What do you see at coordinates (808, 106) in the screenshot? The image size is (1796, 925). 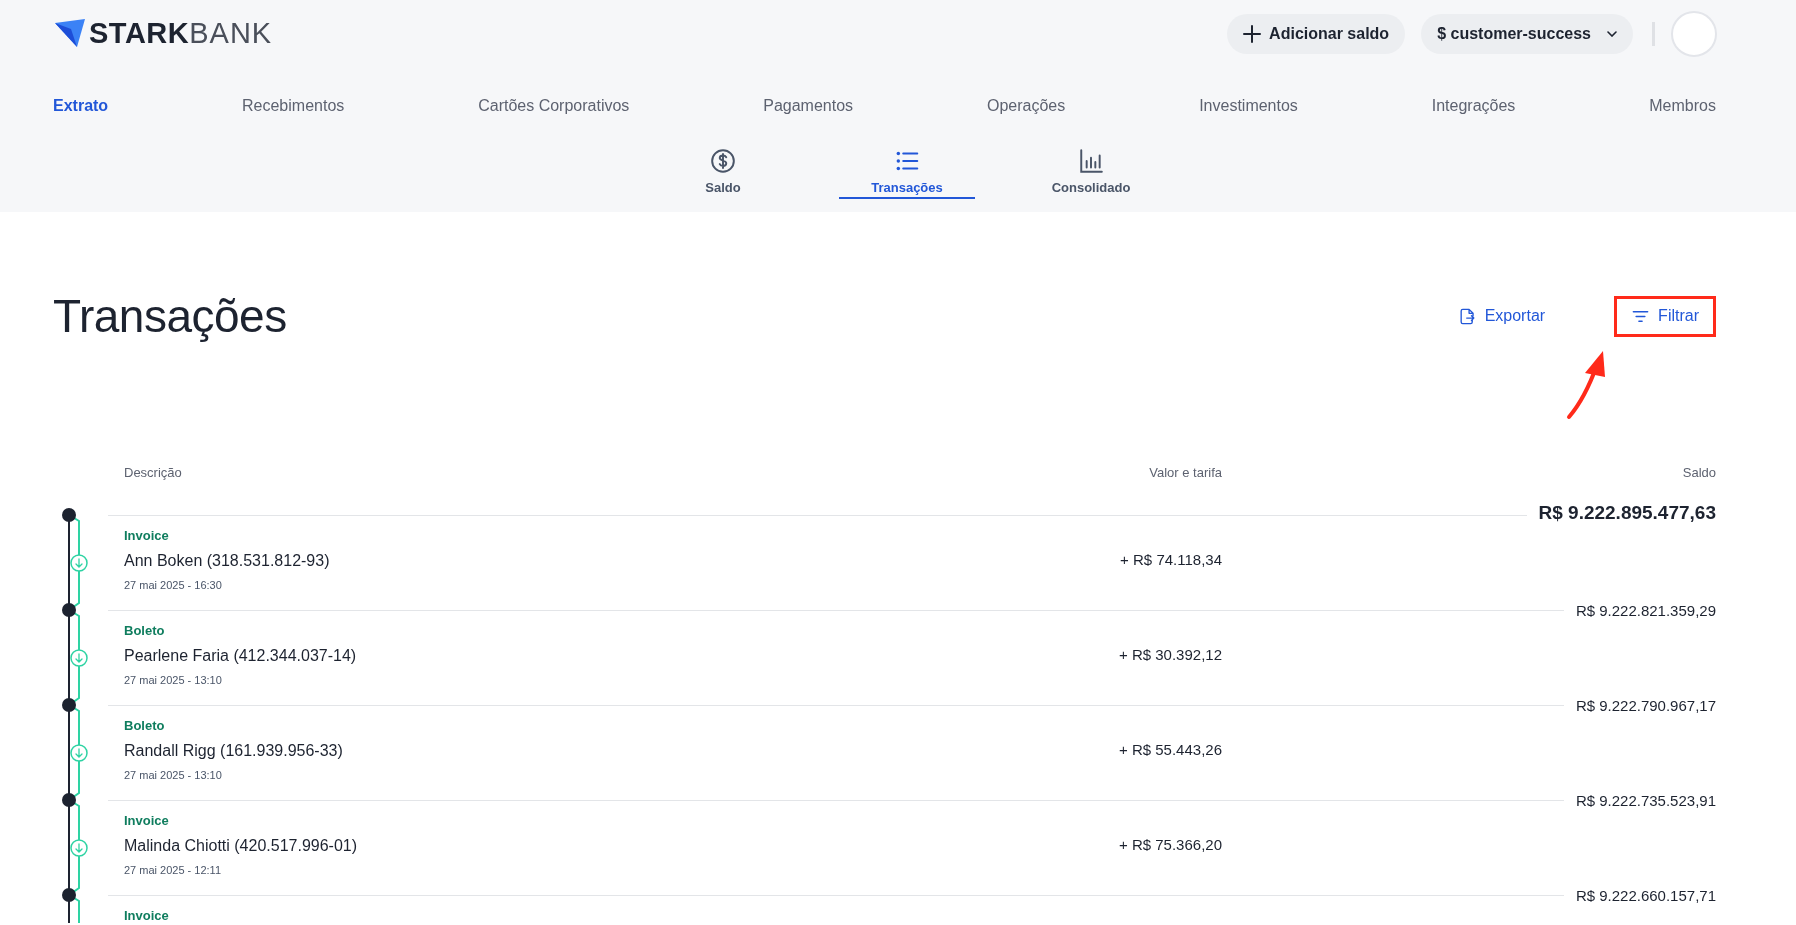 I see `nav-tab: Pagamentos` at bounding box center [808, 106].